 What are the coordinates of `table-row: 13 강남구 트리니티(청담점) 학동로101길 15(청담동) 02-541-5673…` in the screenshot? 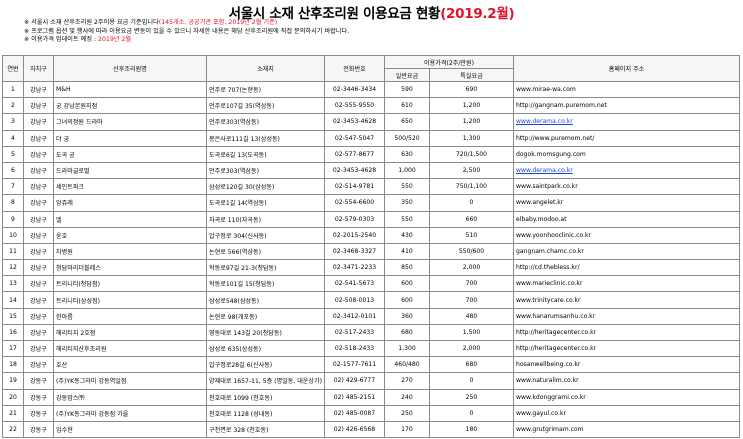 It's located at (371, 284).